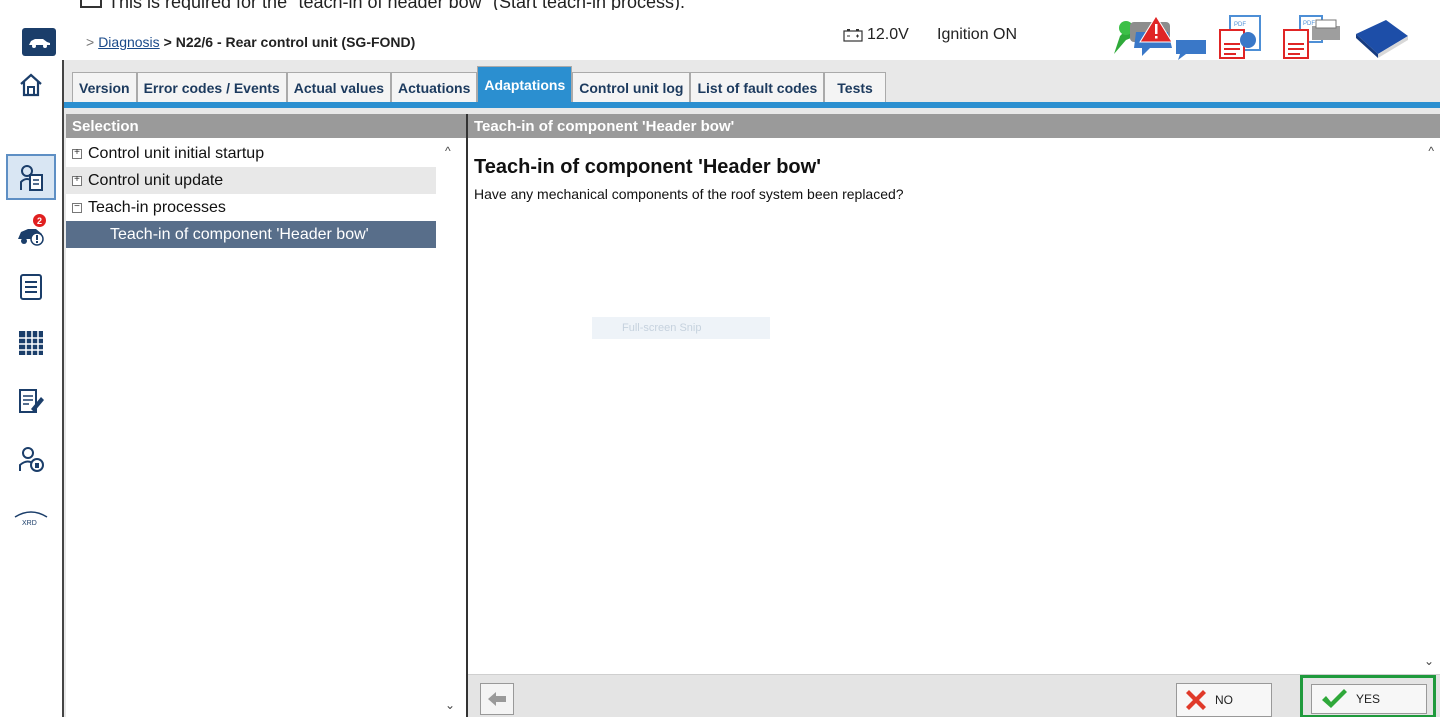  Describe the element at coordinates (1241, 37) in the screenshot. I see `pdf-export-icon: PDF` at that location.